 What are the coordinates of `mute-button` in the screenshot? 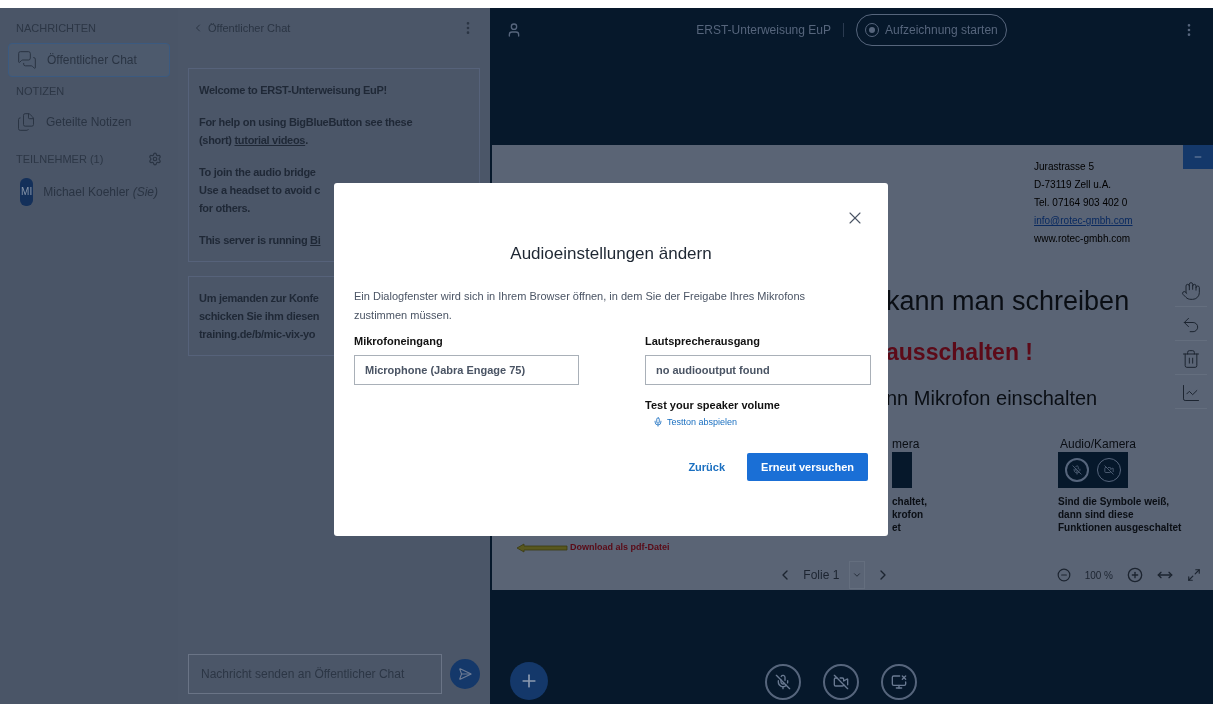 It's located at (782, 682).